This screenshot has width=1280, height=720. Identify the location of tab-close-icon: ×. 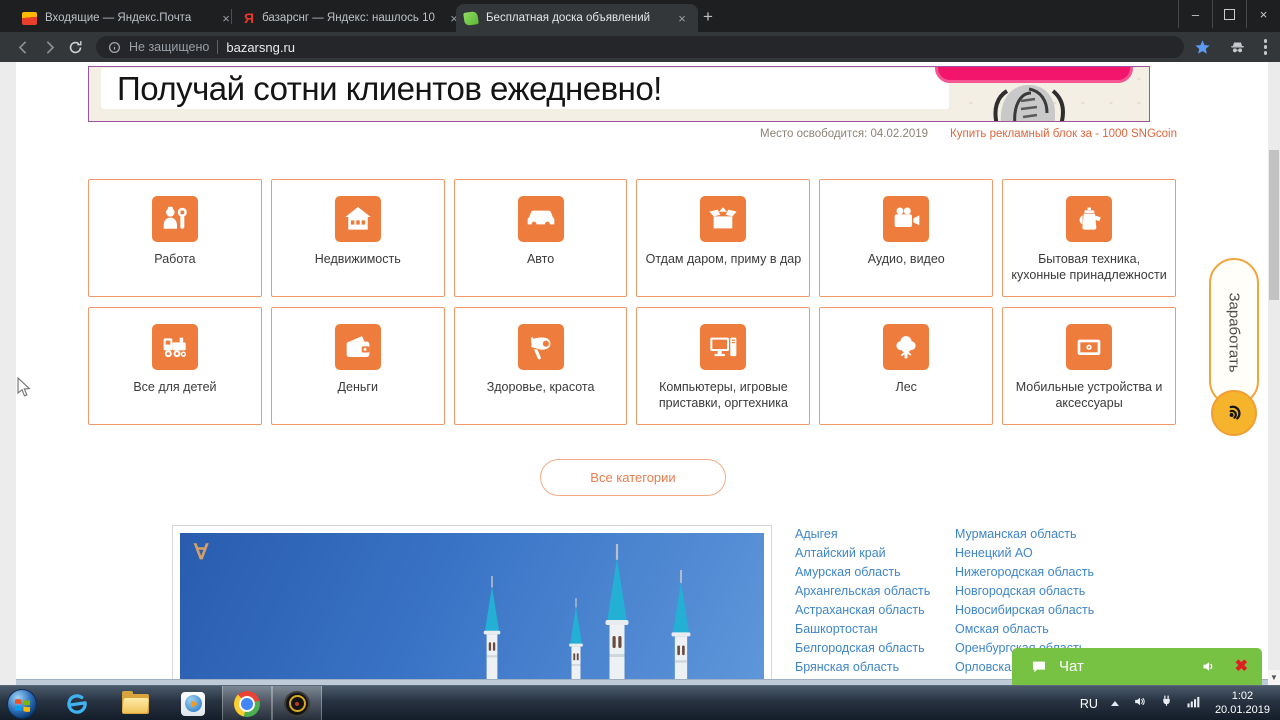
(682, 18).